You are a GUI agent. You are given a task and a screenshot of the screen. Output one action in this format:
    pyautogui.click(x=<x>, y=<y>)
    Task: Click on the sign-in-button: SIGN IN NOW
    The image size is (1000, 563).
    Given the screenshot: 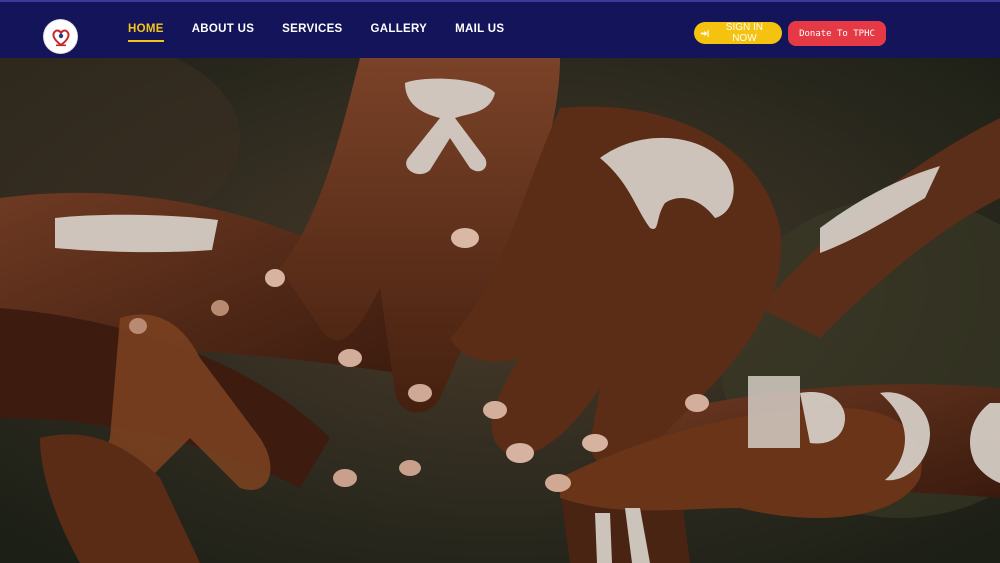 What is the action you would take?
    pyautogui.click(x=738, y=33)
    